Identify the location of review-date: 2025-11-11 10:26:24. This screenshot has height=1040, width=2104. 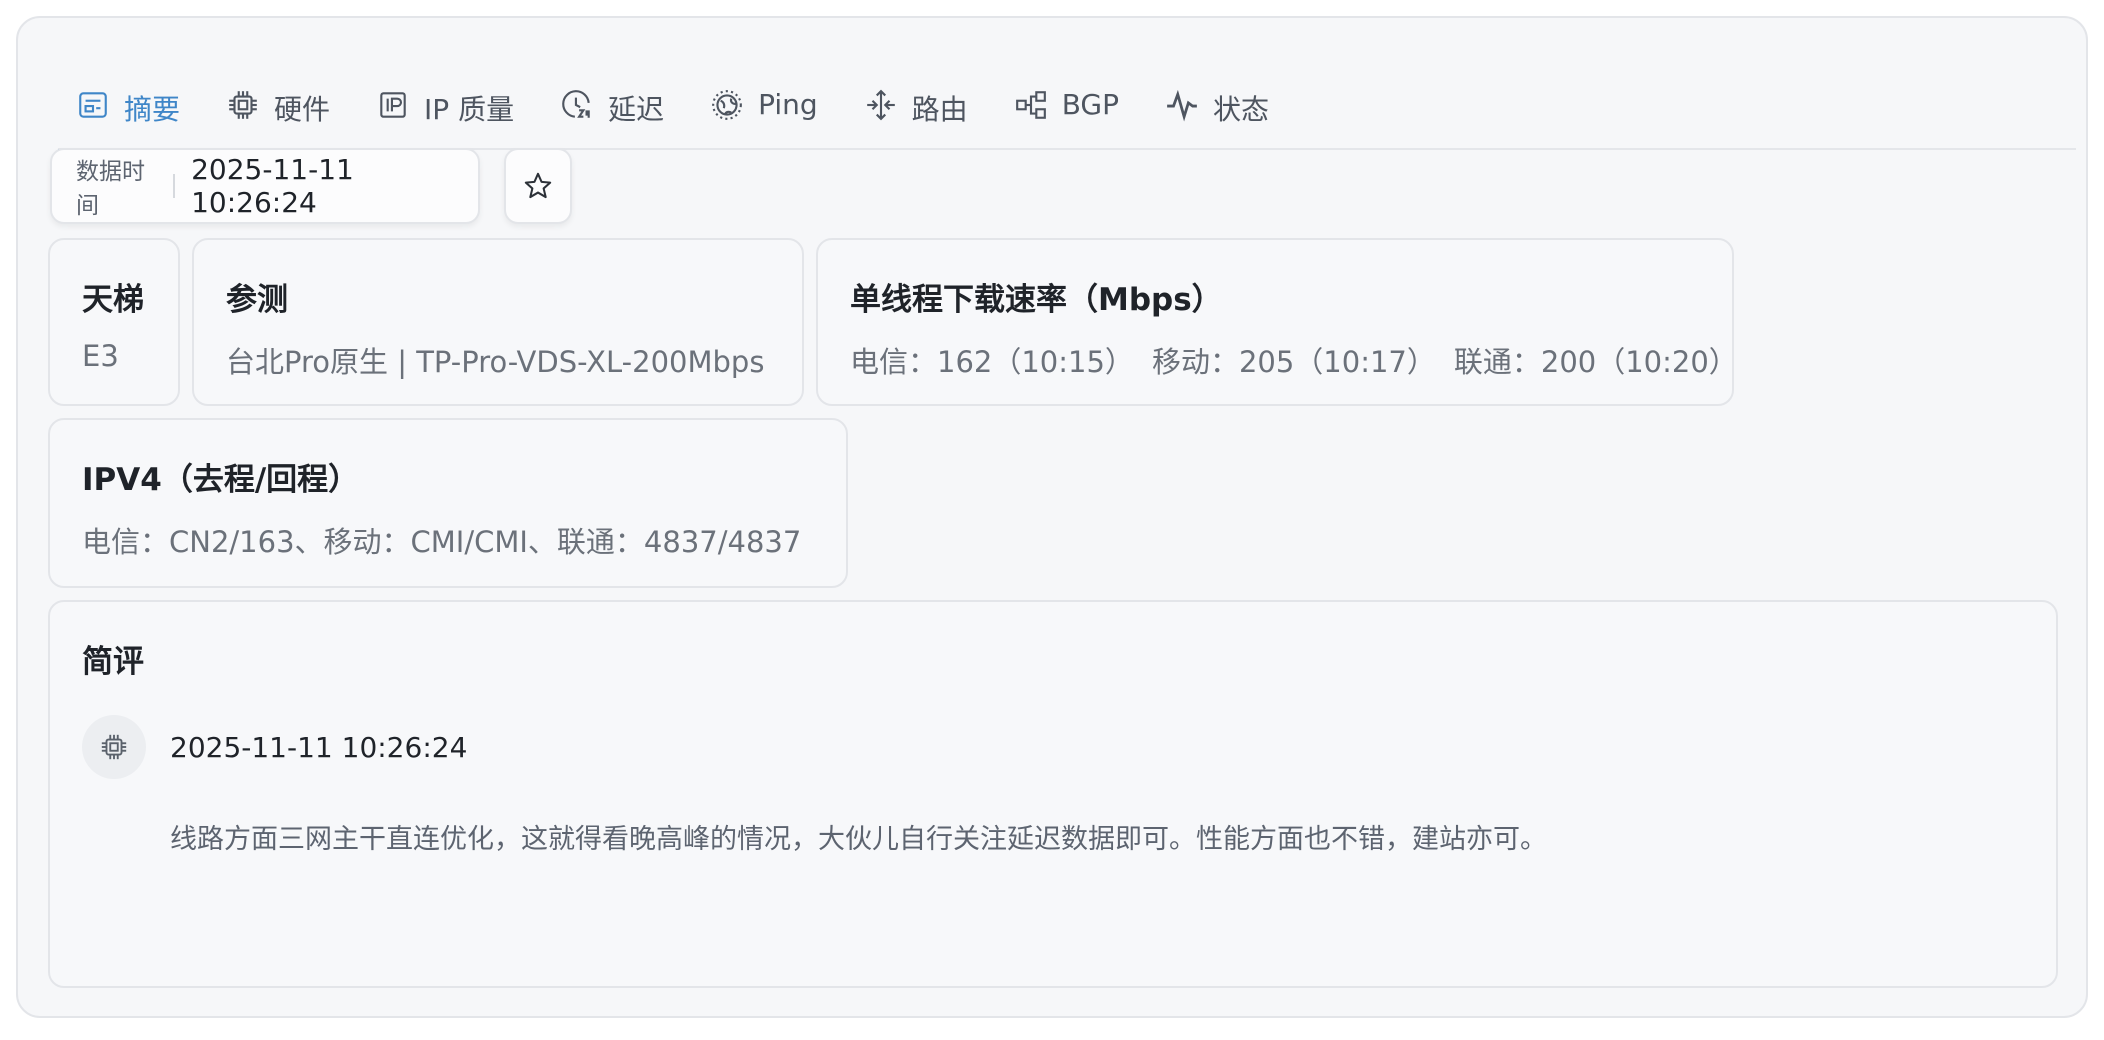
(319, 747).